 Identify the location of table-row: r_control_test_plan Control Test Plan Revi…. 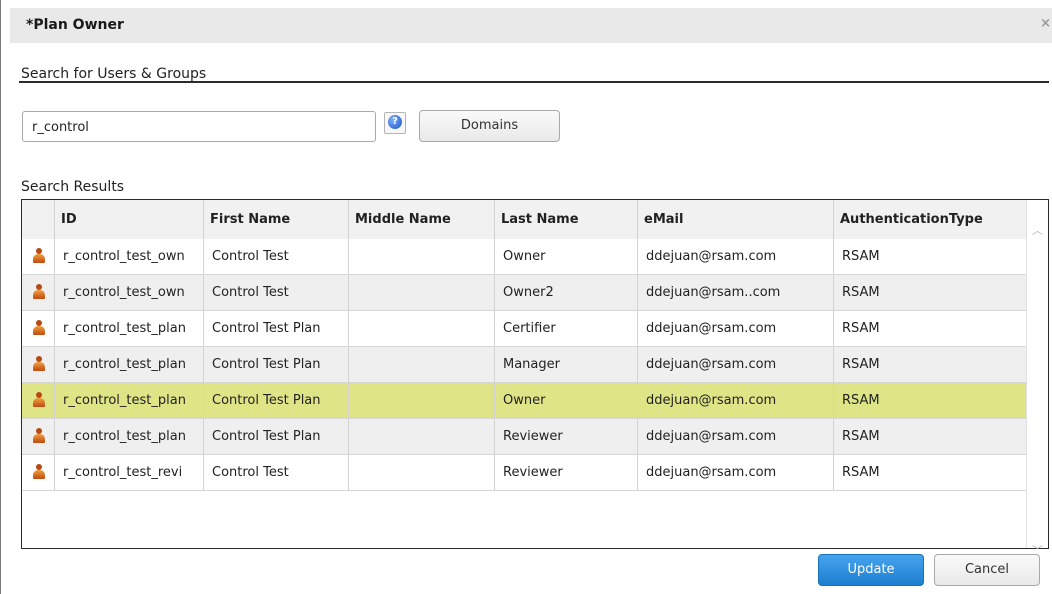
(525, 437).